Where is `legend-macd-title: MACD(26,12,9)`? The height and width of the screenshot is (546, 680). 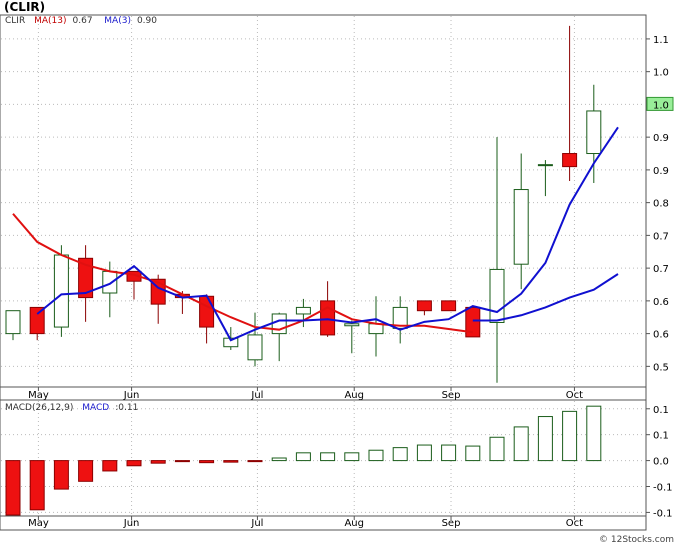
legend-macd-title: MACD(26,12,9) is located at coordinates (39, 408).